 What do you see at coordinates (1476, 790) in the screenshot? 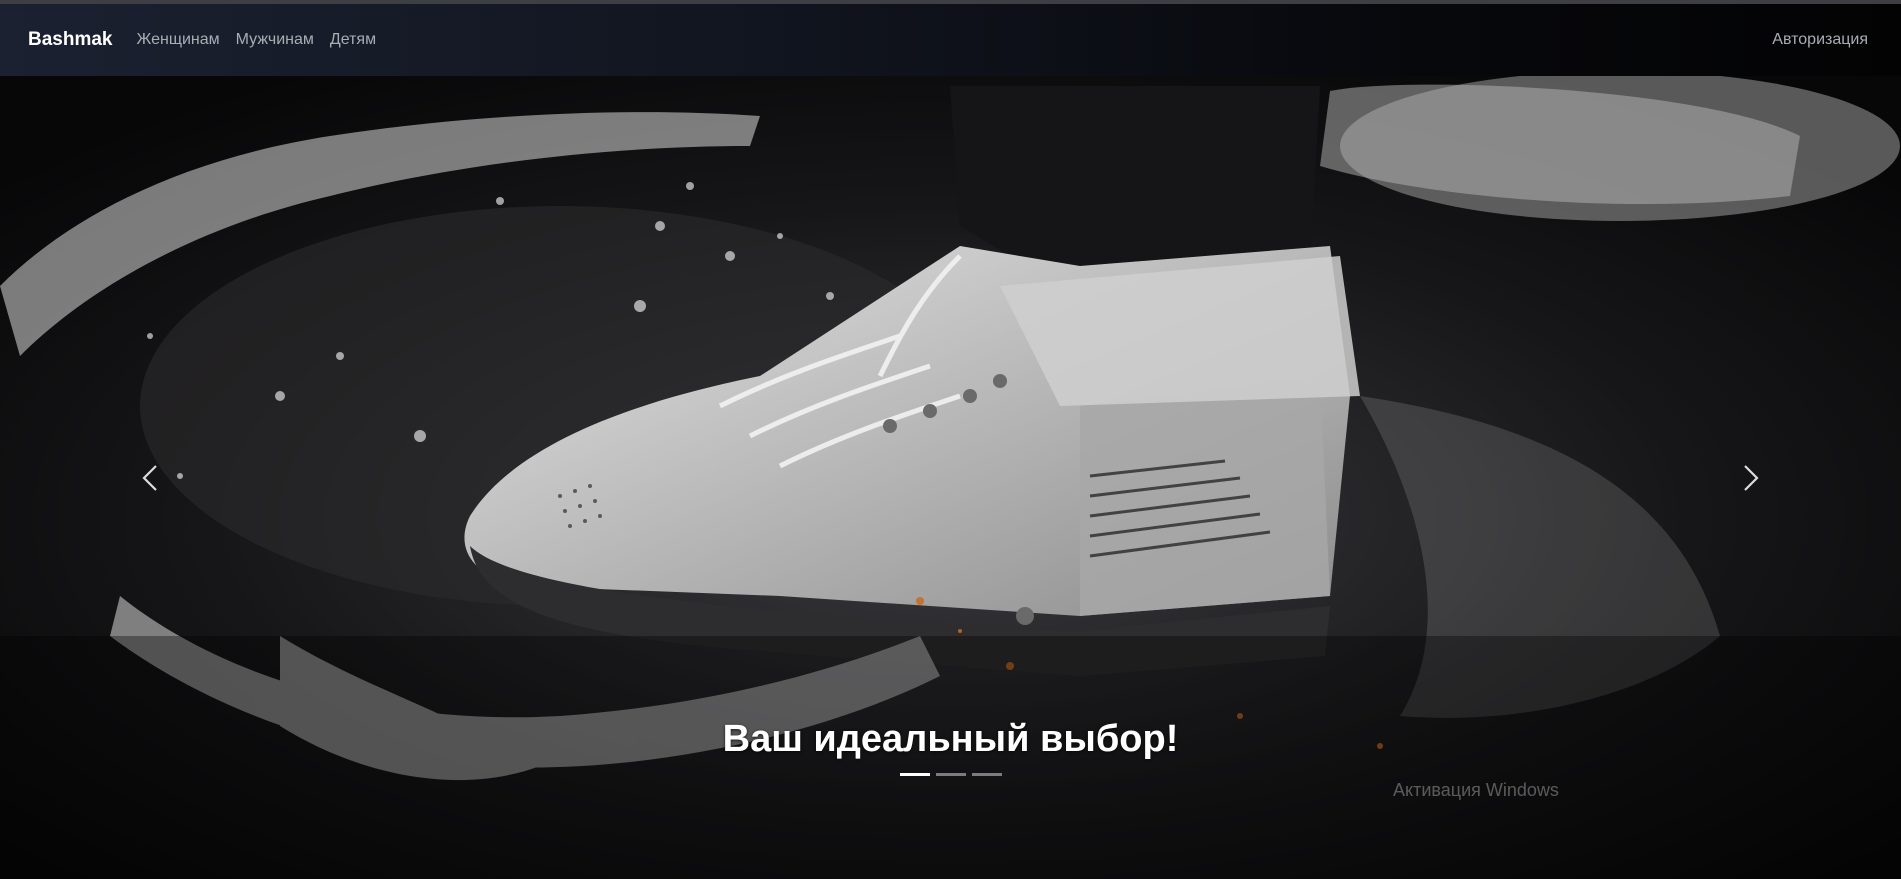
I see `windows-activation-watermark: Активация Windows` at bounding box center [1476, 790].